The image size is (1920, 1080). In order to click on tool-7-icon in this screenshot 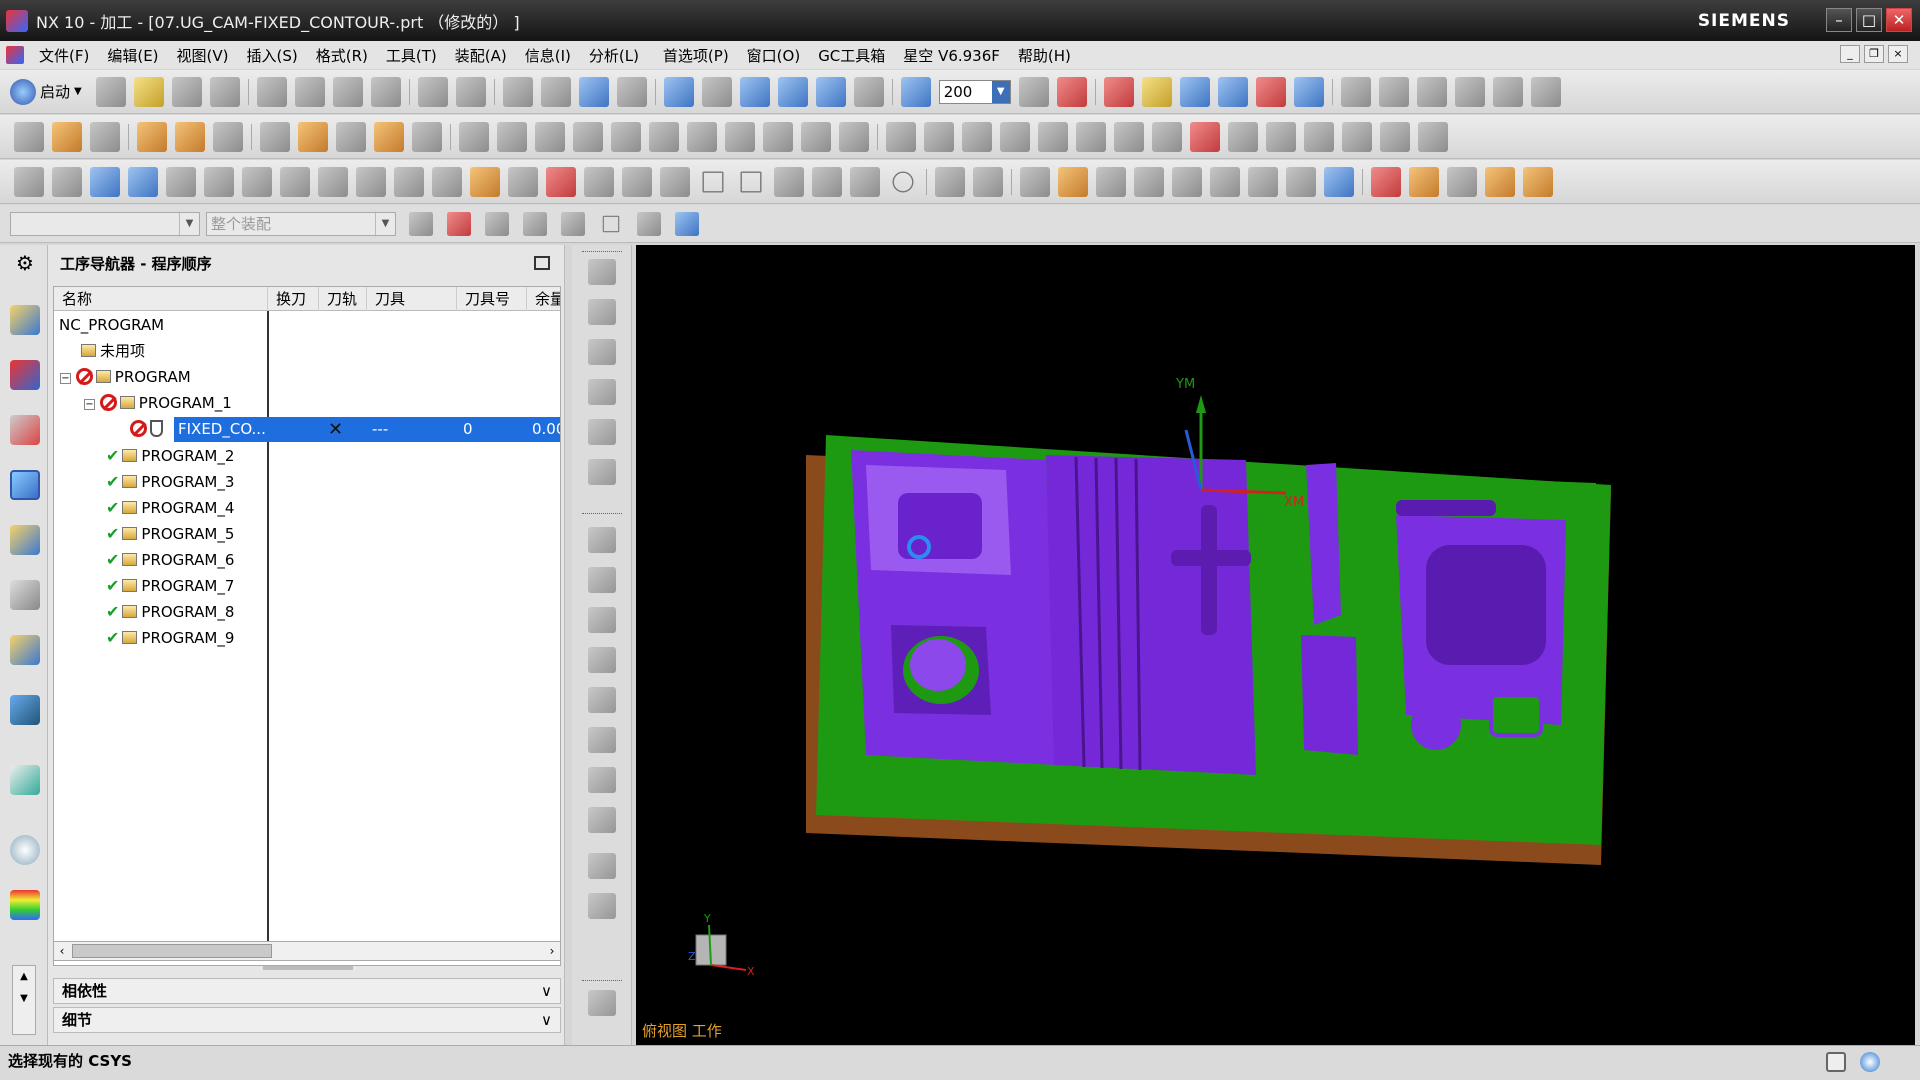, I will do `click(1263, 181)`.